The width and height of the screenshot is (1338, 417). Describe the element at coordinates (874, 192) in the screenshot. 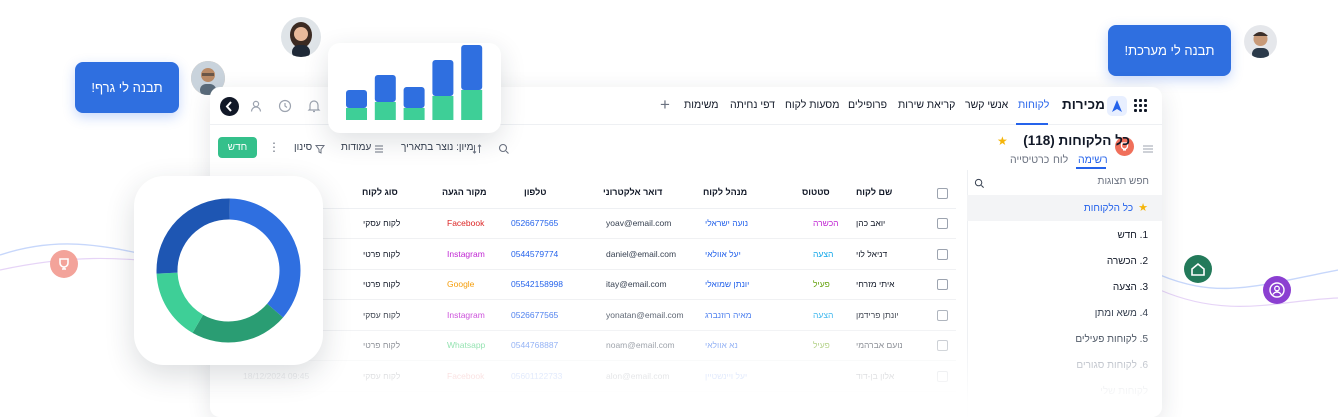

I see `column-header-name: שם לקוח` at that location.